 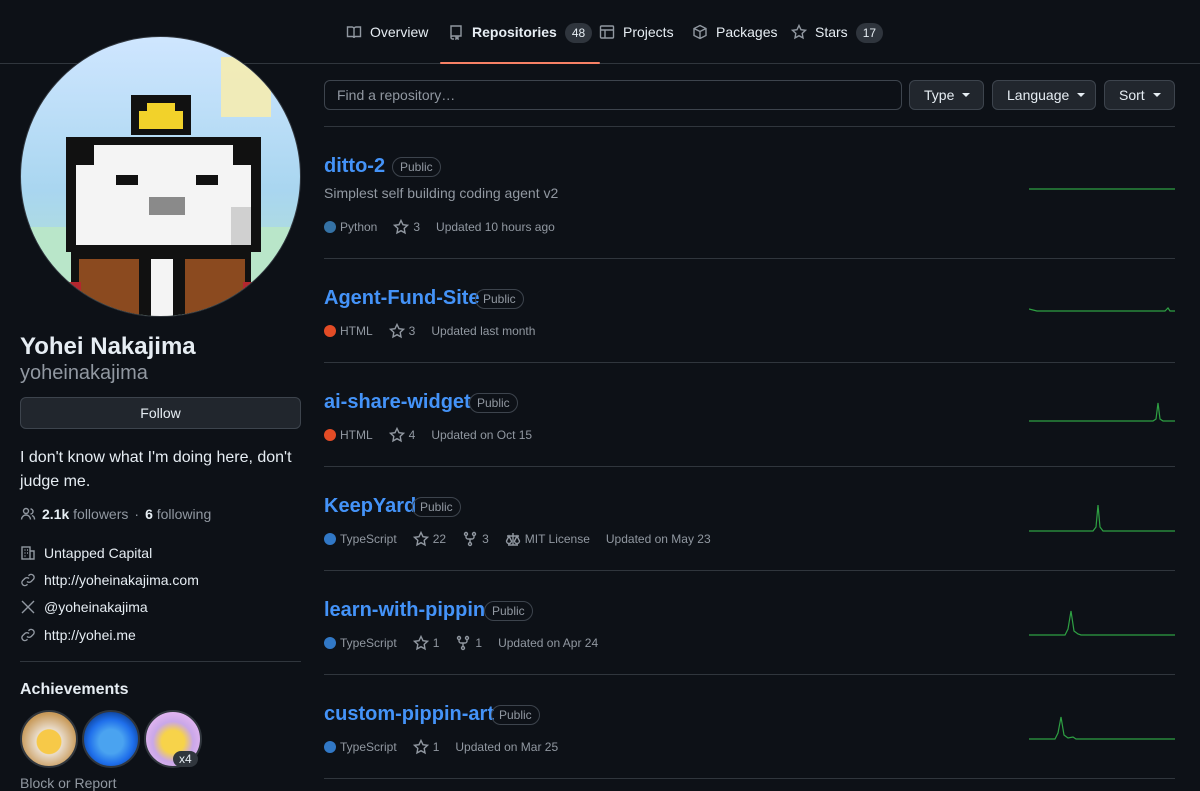 I want to click on achievement-badge-quickdraw, so click(x=111, y=739).